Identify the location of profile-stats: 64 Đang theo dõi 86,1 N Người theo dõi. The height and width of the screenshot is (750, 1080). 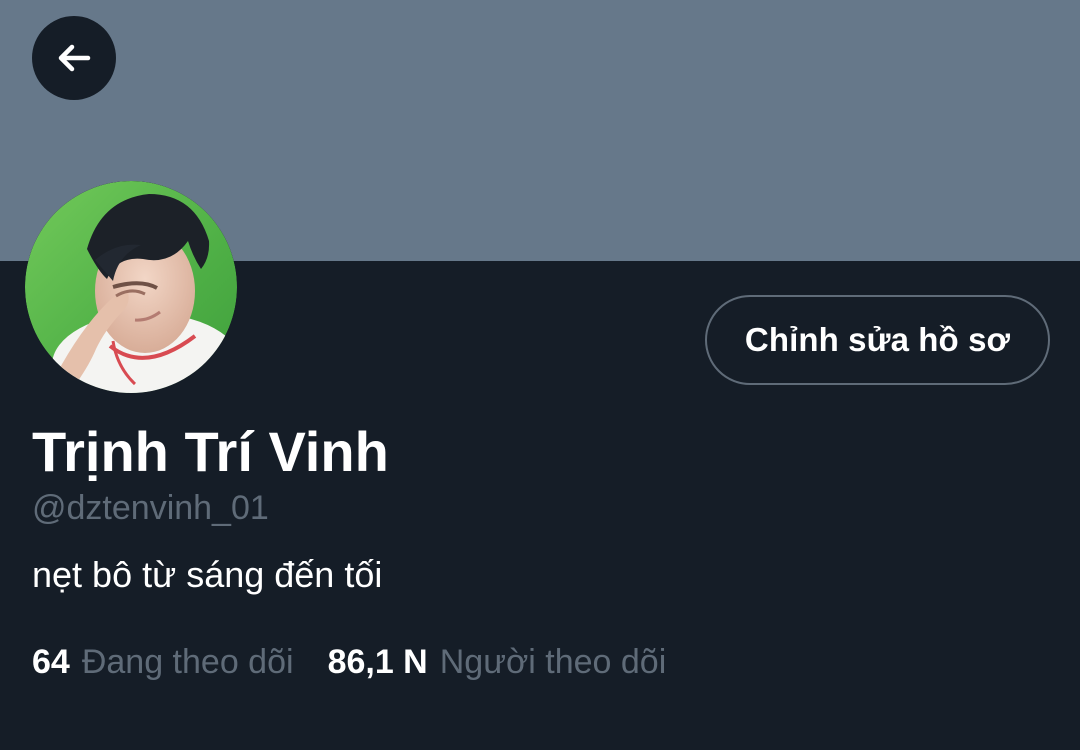
(366, 662).